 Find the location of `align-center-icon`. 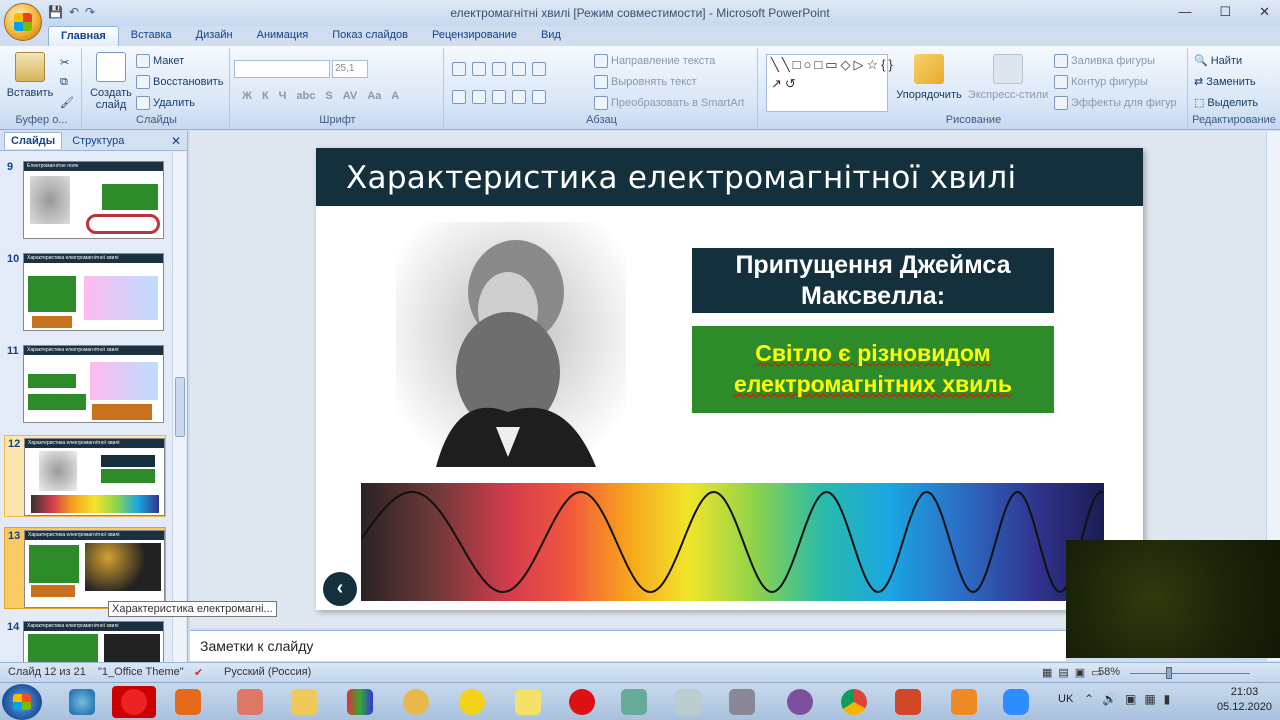

align-center-icon is located at coordinates (479, 97).